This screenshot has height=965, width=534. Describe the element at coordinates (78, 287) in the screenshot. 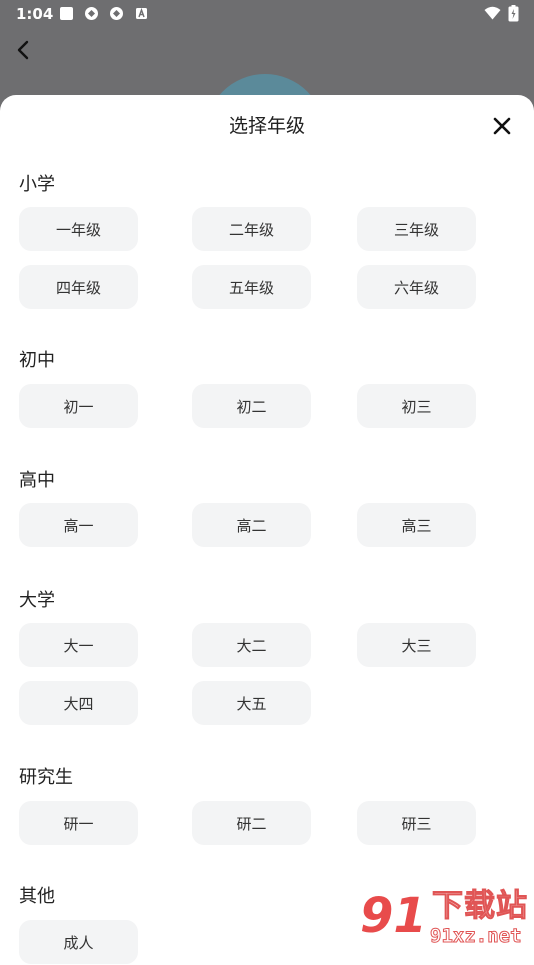

I see `grade-chip: 四年级` at that location.